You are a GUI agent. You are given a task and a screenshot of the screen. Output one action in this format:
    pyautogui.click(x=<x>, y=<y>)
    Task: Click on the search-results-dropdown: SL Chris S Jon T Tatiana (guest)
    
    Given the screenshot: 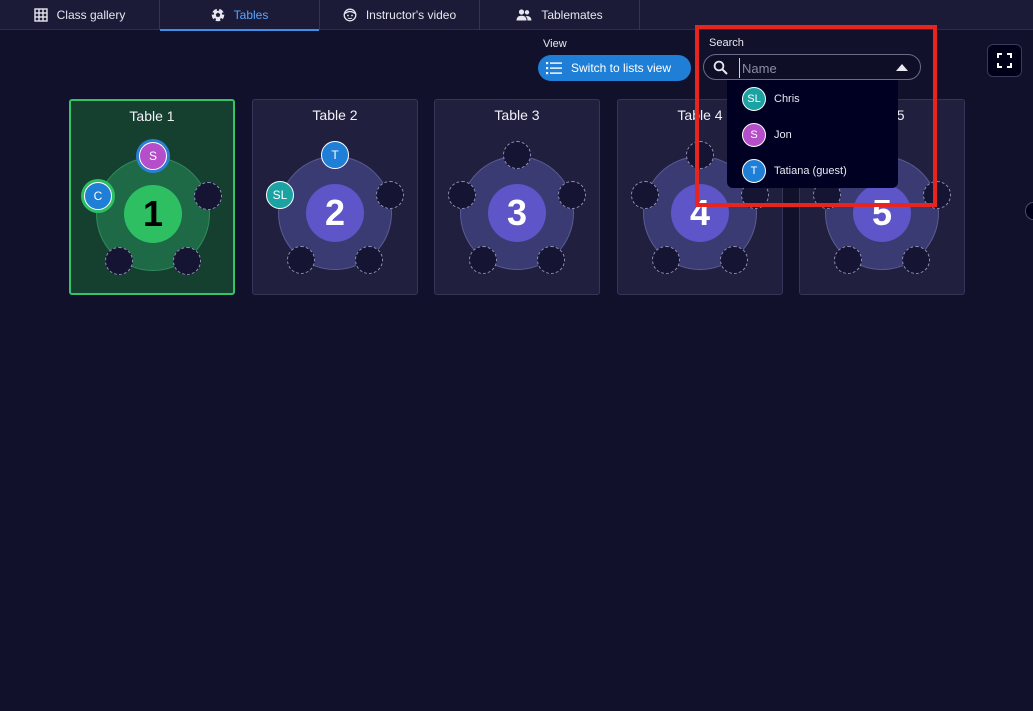 What is the action you would take?
    pyautogui.click(x=812, y=134)
    